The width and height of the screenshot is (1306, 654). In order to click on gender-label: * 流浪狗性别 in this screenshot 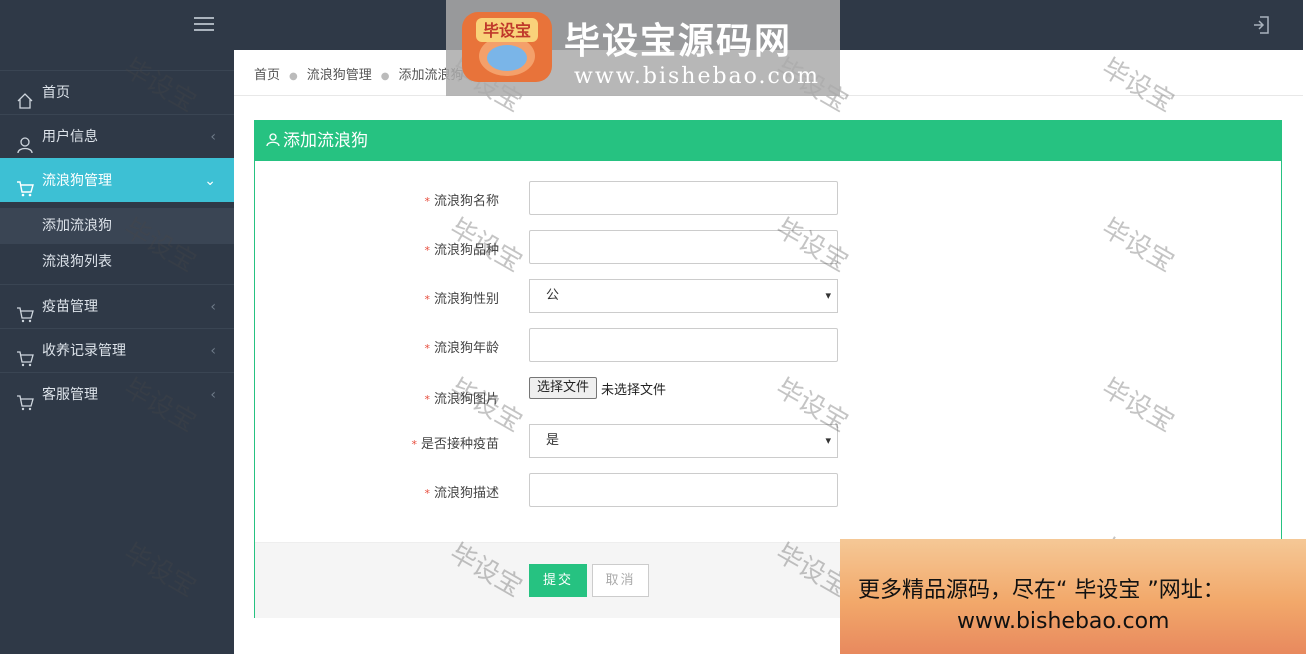, I will do `click(461, 299)`.